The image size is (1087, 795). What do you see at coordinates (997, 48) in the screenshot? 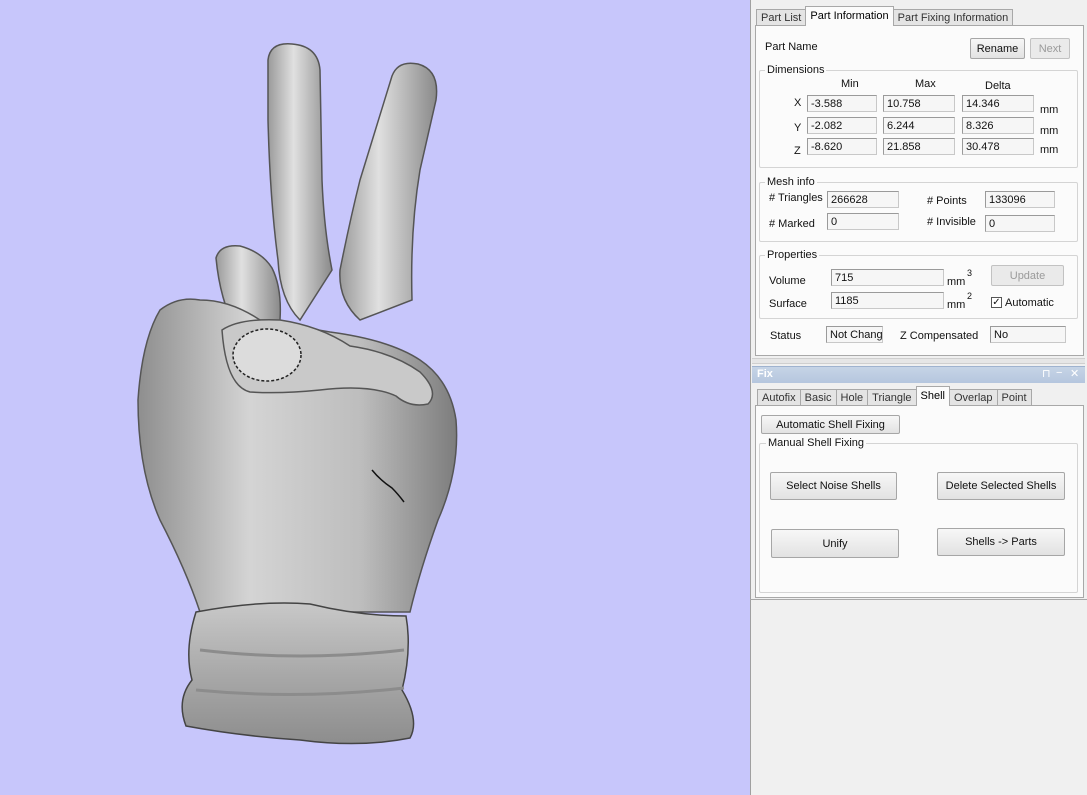
I see `rename-button: Rename` at bounding box center [997, 48].